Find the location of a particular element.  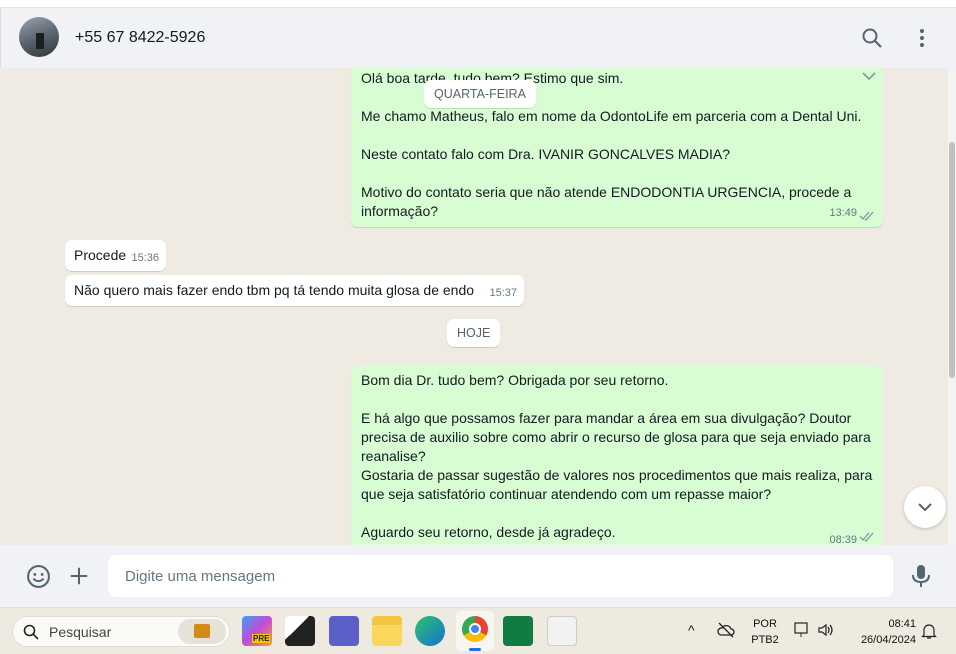

message-text: Procede is located at coordinates (100, 255).